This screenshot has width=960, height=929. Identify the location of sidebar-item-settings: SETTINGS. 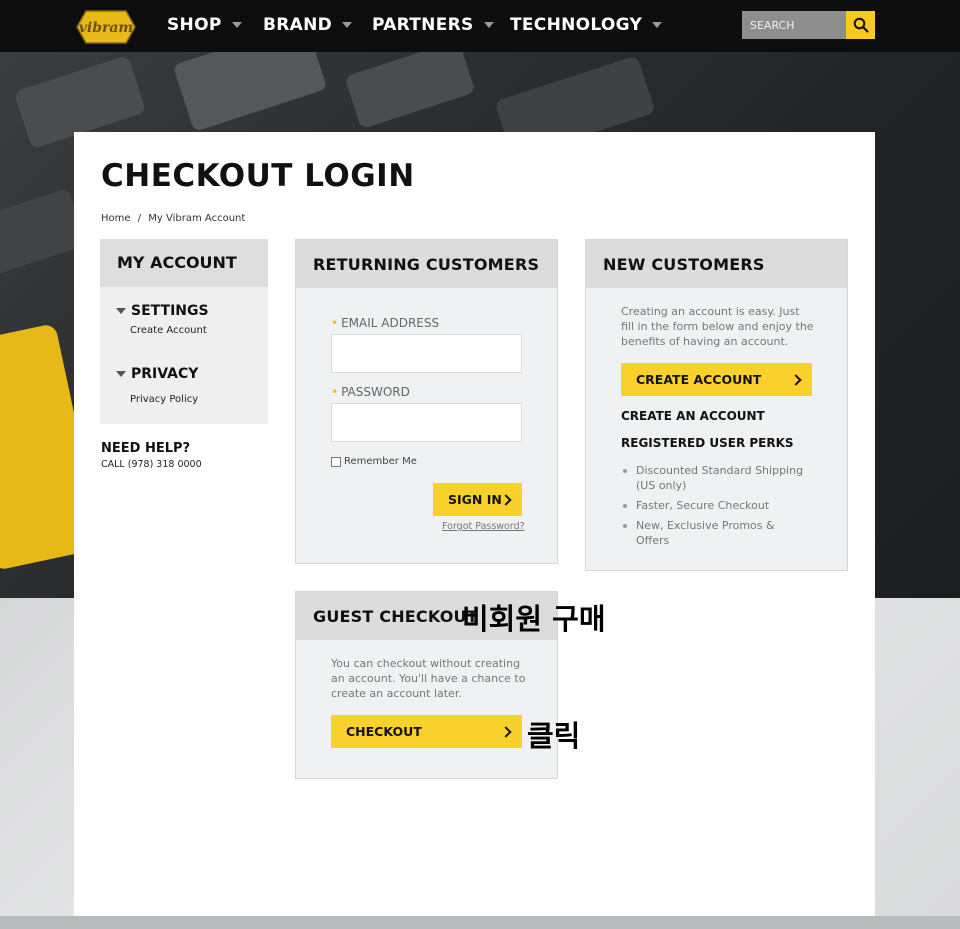
(162, 311).